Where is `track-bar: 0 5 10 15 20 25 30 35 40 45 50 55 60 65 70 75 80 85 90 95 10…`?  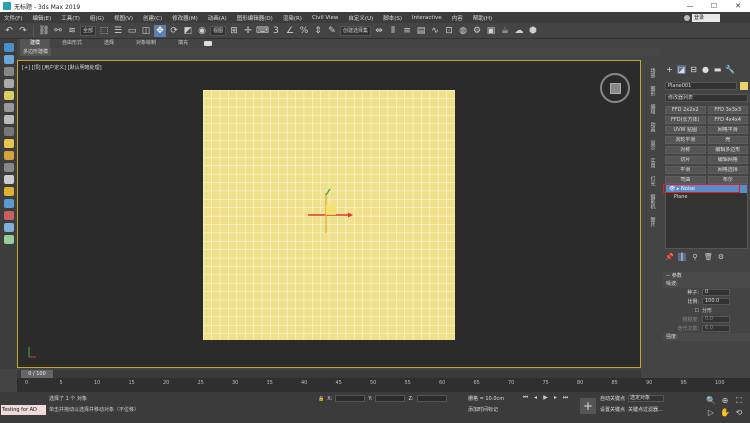
track-bar: 0 5 10 15 20 25 30 35 40 45 50 55 60 65 70 75 80 85 90 95 10… is located at coordinates (383, 385).